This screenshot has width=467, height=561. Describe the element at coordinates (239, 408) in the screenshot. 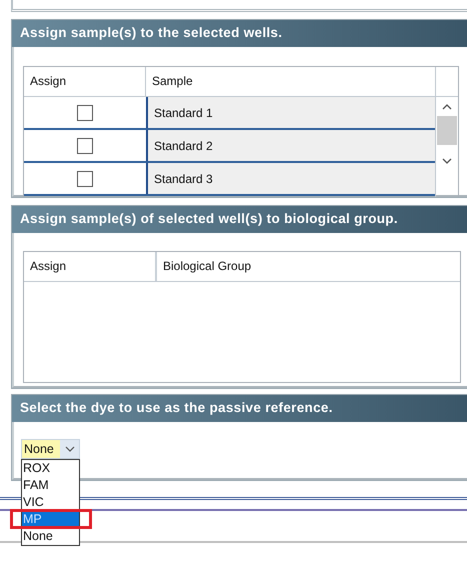

I see `panel-title: Select the dye to use as the passive reference.` at that location.